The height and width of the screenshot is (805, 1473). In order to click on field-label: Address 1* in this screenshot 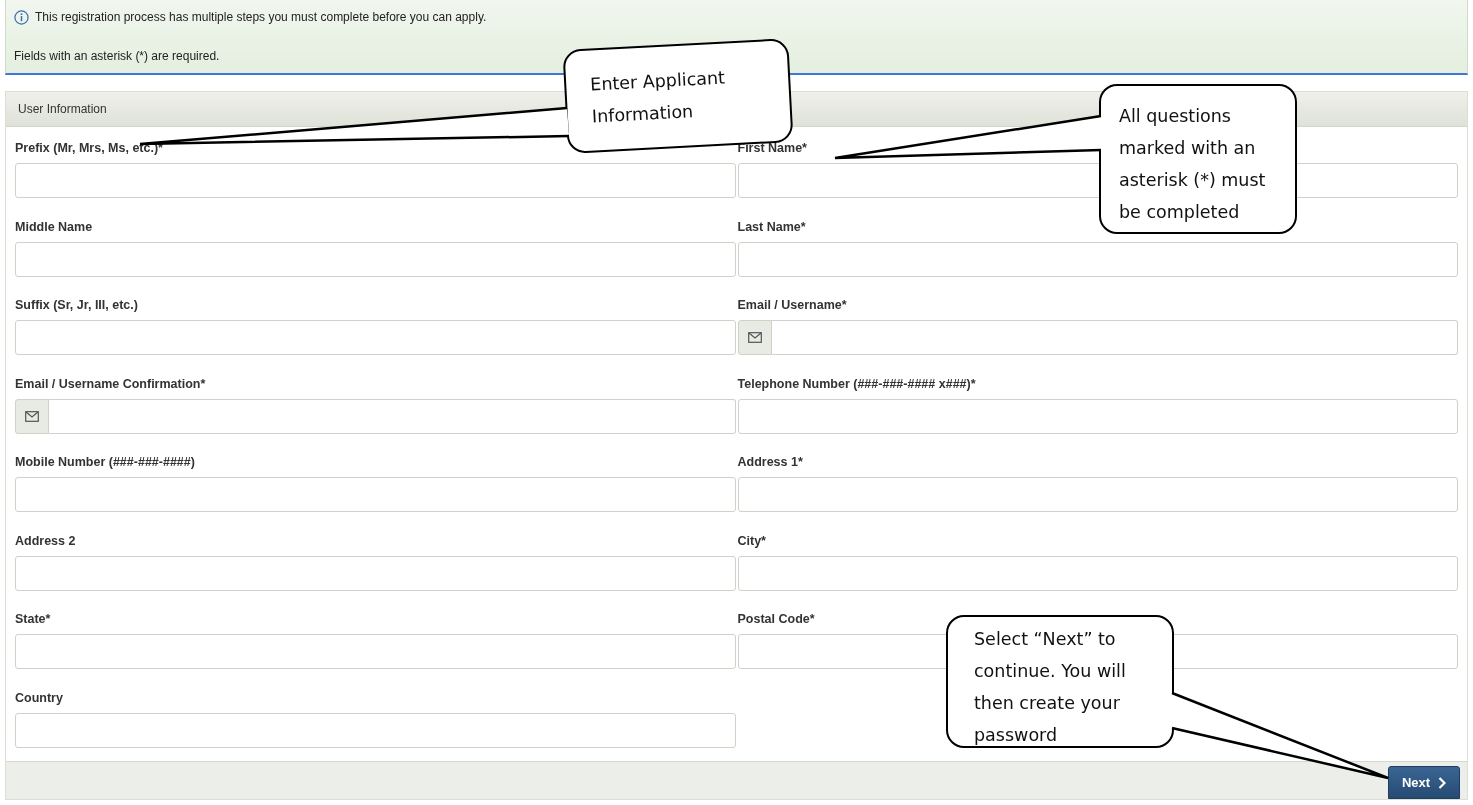, I will do `click(770, 462)`.